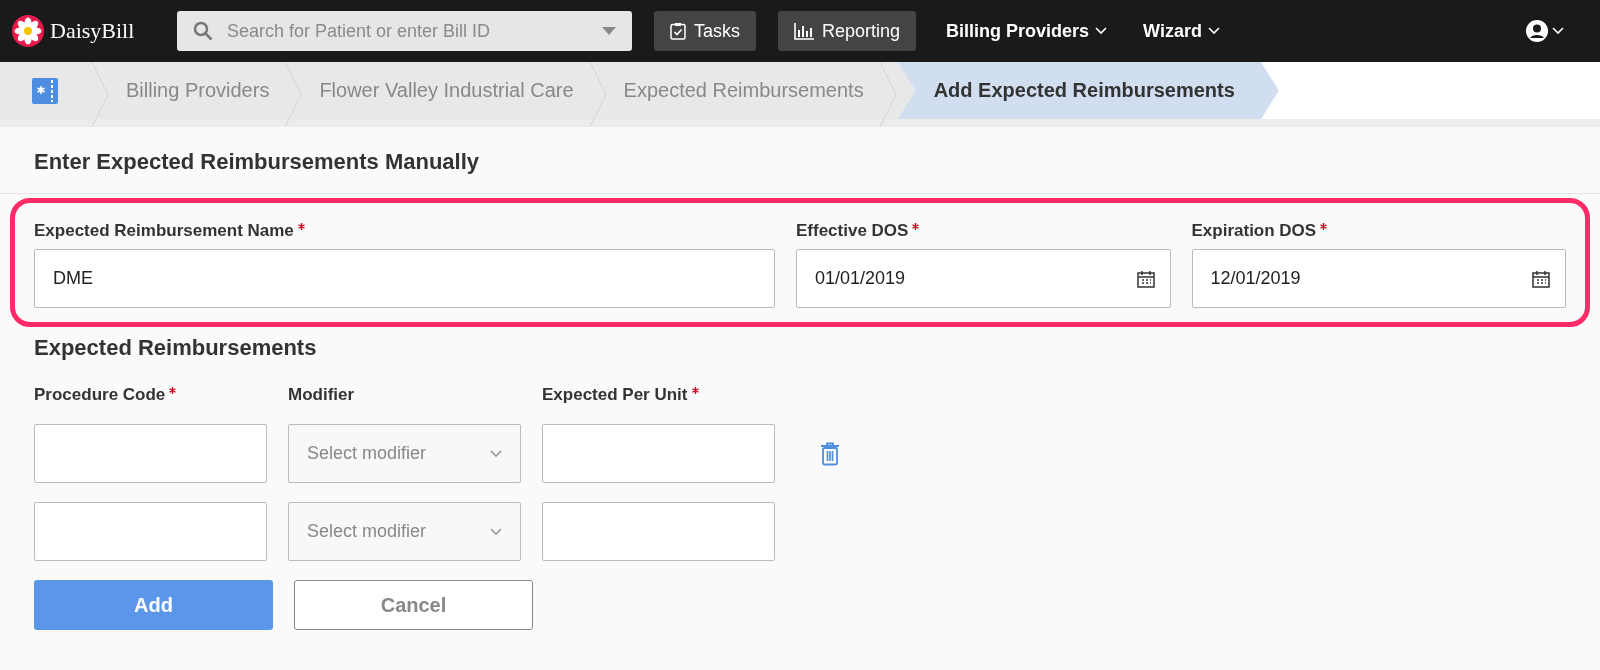  I want to click on text-field: DME, so click(404, 278).